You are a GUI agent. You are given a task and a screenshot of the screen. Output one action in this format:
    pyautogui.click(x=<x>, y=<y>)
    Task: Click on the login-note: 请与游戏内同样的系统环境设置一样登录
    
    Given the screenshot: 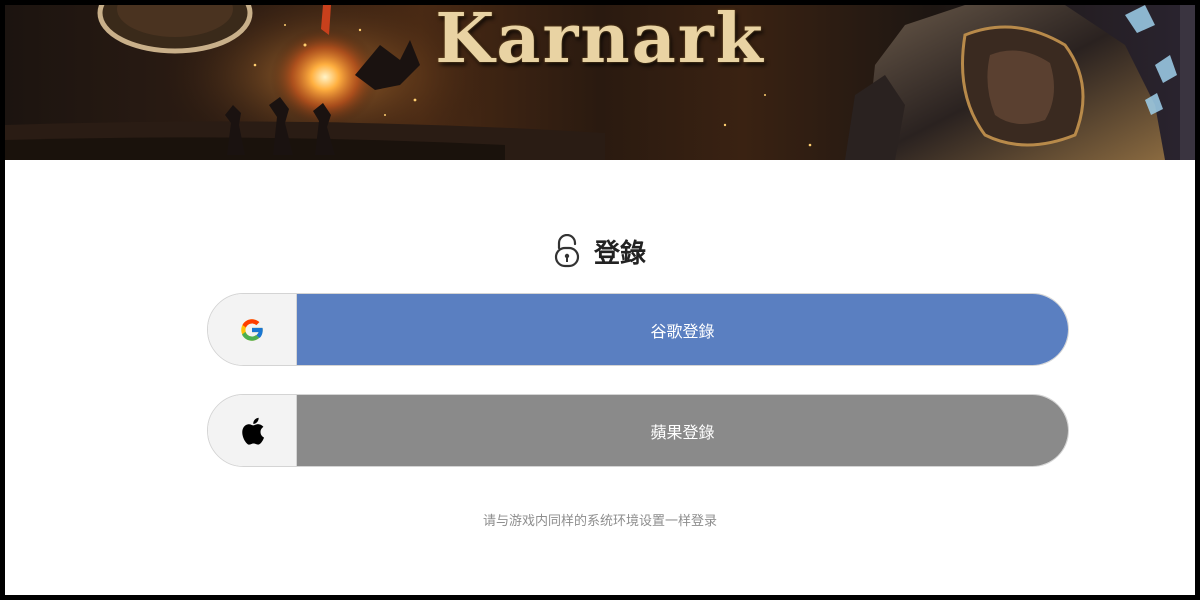 What is the action you would take?
    pyautogui.click(x=599, y=521)
    